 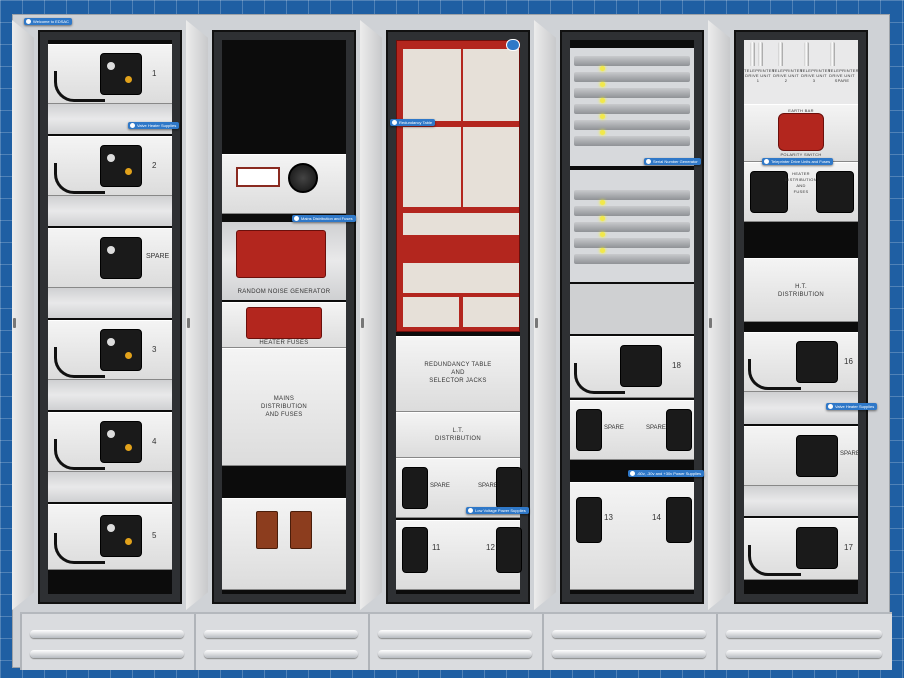 I want to click on door-bay4, so click(x=545, y=315).